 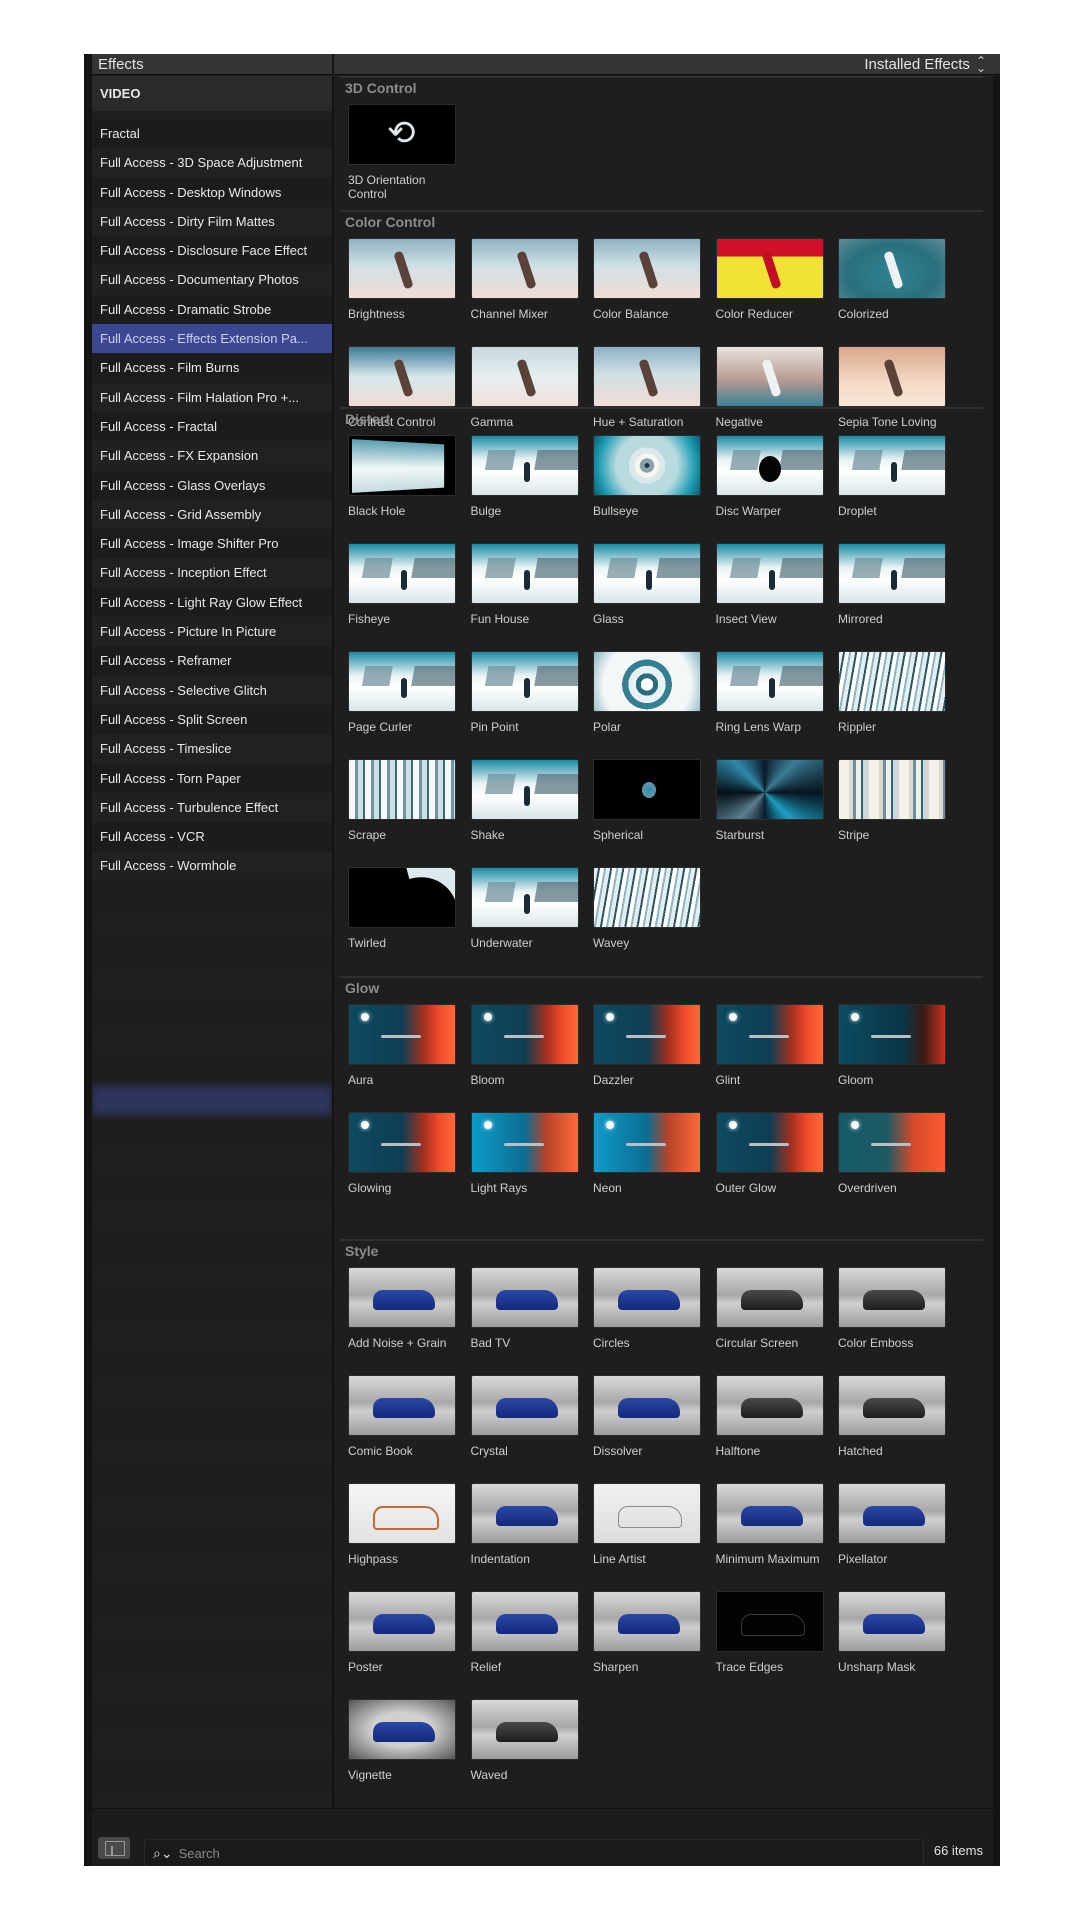 I want to click on effect-tile: Aura, so click(x=403, y=1045).